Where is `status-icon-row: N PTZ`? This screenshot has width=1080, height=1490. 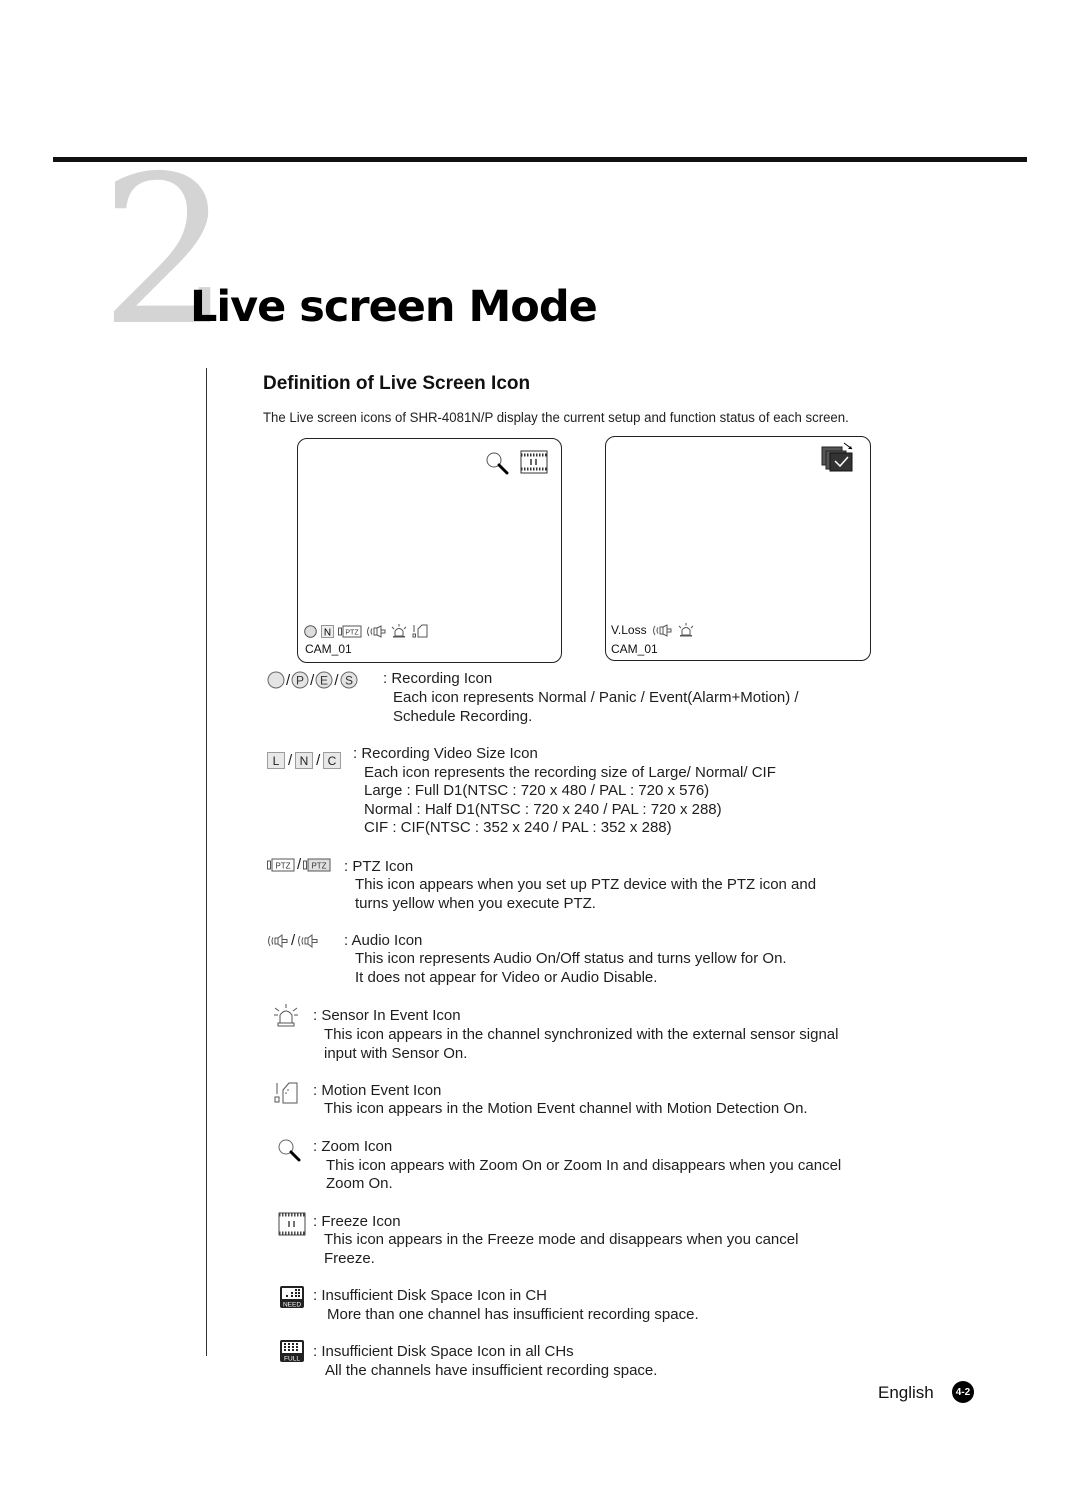
status-icon-row: N PTZ is located at coordinates (366, 631).